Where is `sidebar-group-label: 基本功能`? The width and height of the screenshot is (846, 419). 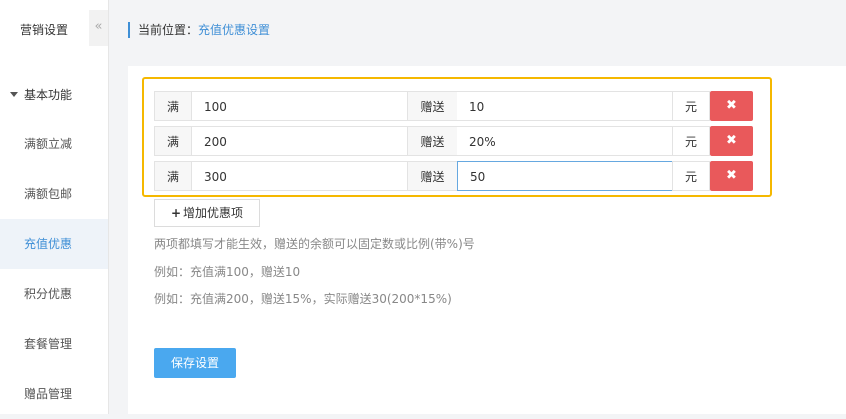 sidebar-group-label: 基本功能 is located at coordinates (48, 95).